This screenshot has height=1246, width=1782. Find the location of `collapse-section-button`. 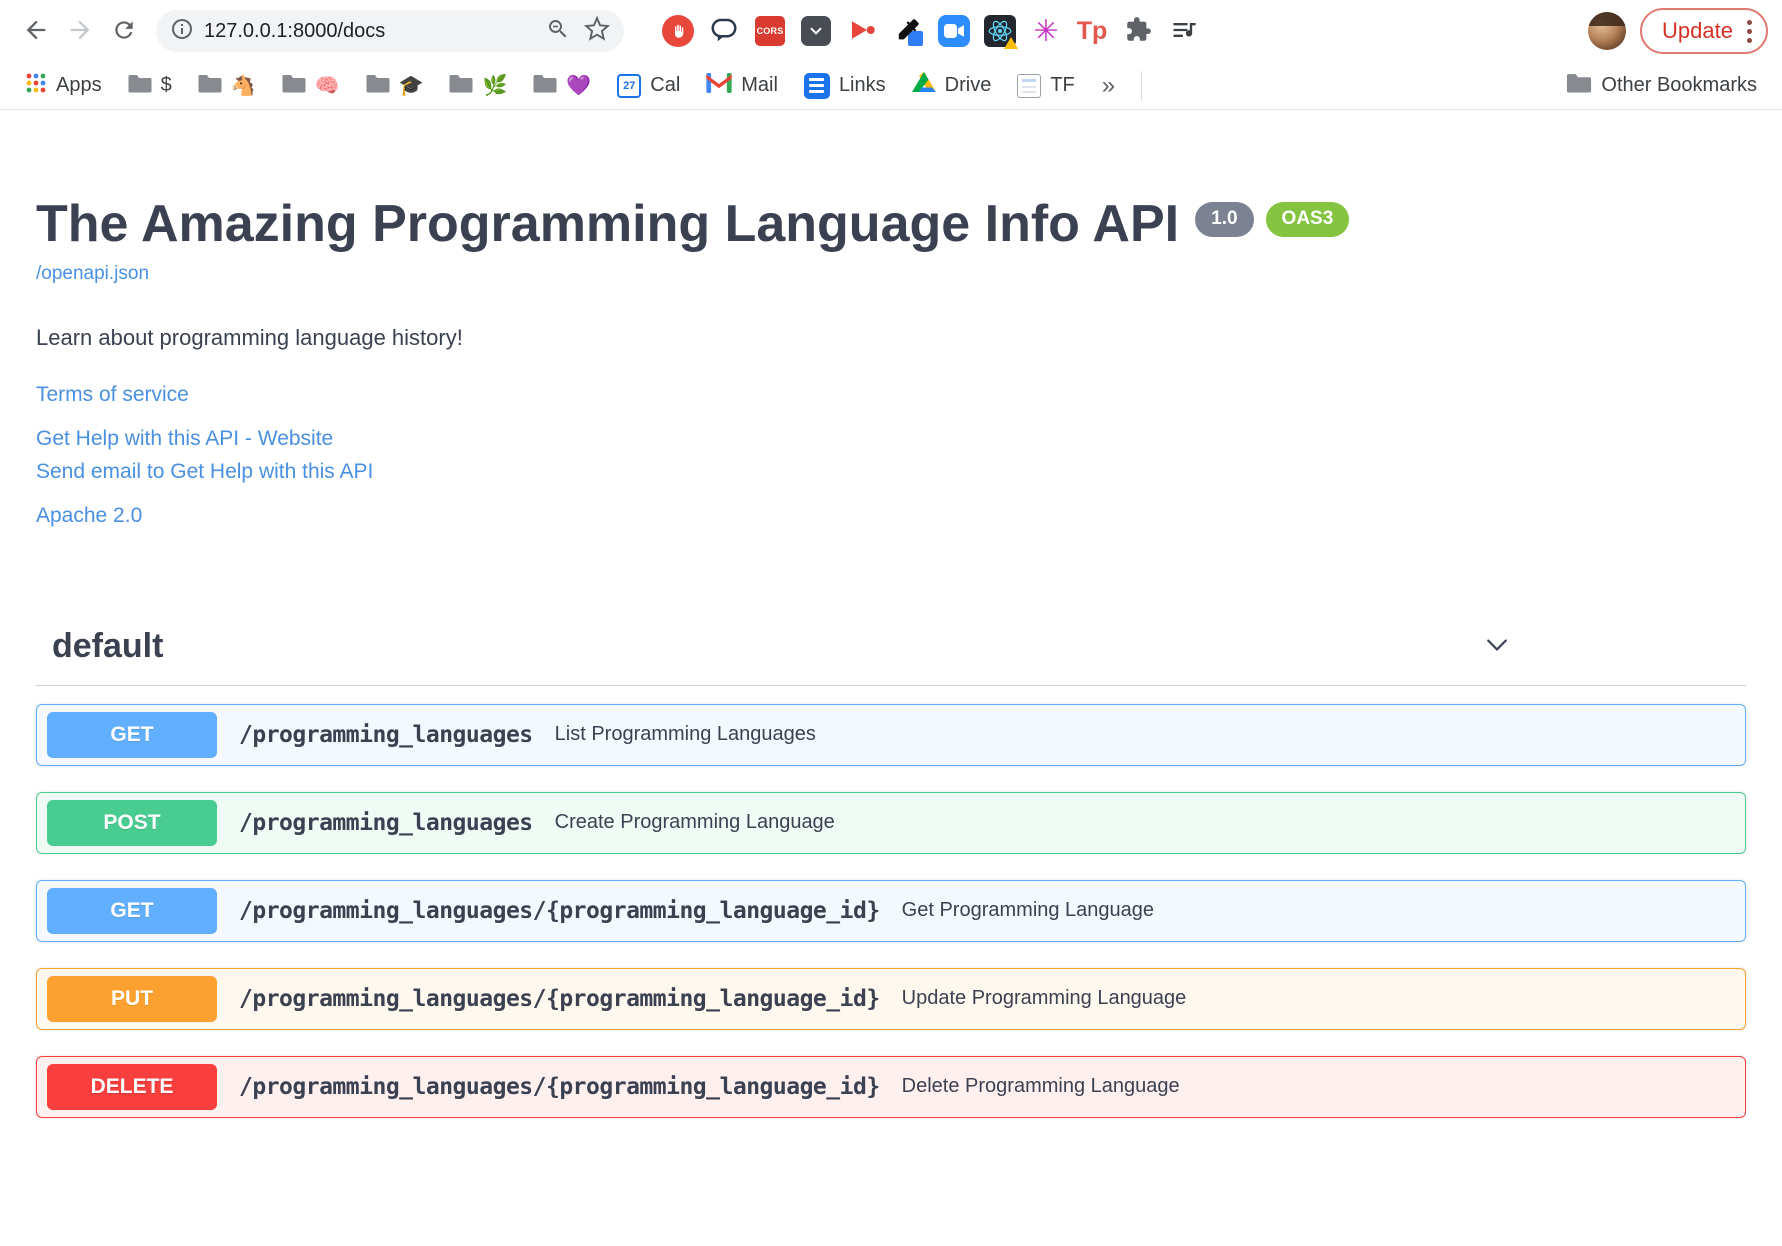

collapse-section-button is located at coordinates (1497, 646).